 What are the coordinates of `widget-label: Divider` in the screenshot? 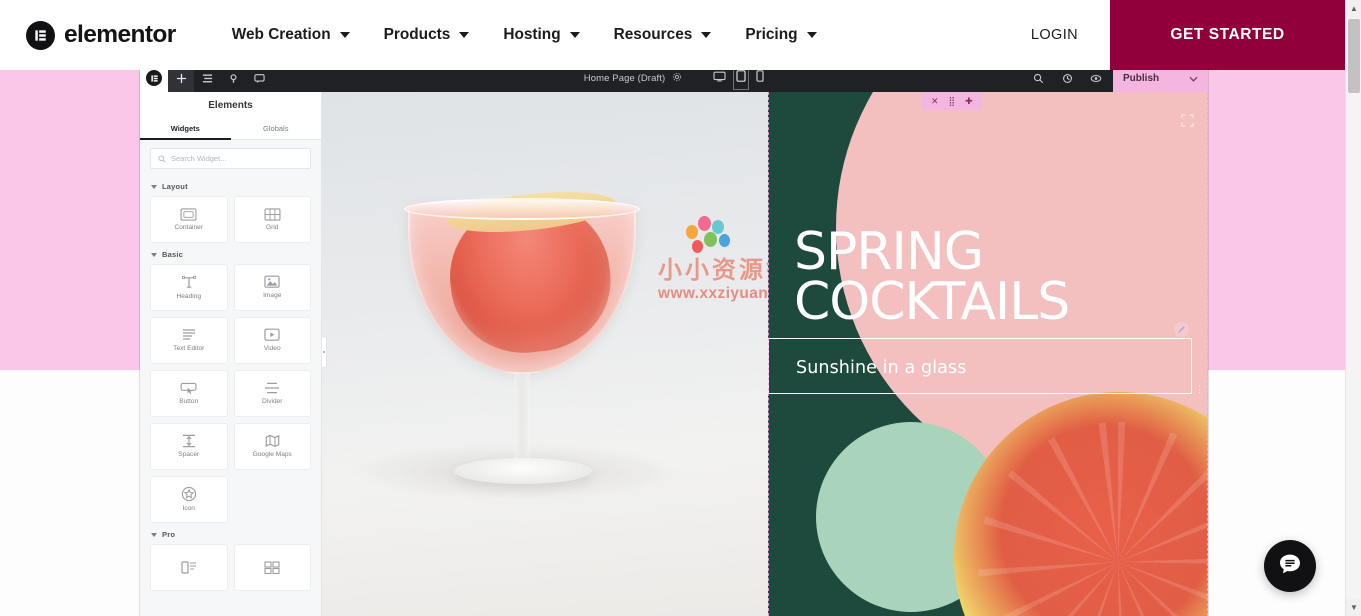 It's located at (272, 402).